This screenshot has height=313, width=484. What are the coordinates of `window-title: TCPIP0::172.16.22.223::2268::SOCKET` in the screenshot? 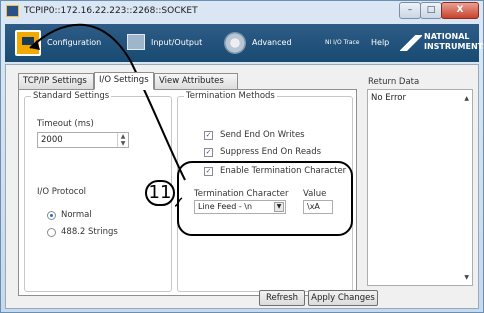 It's located at (111, 11).